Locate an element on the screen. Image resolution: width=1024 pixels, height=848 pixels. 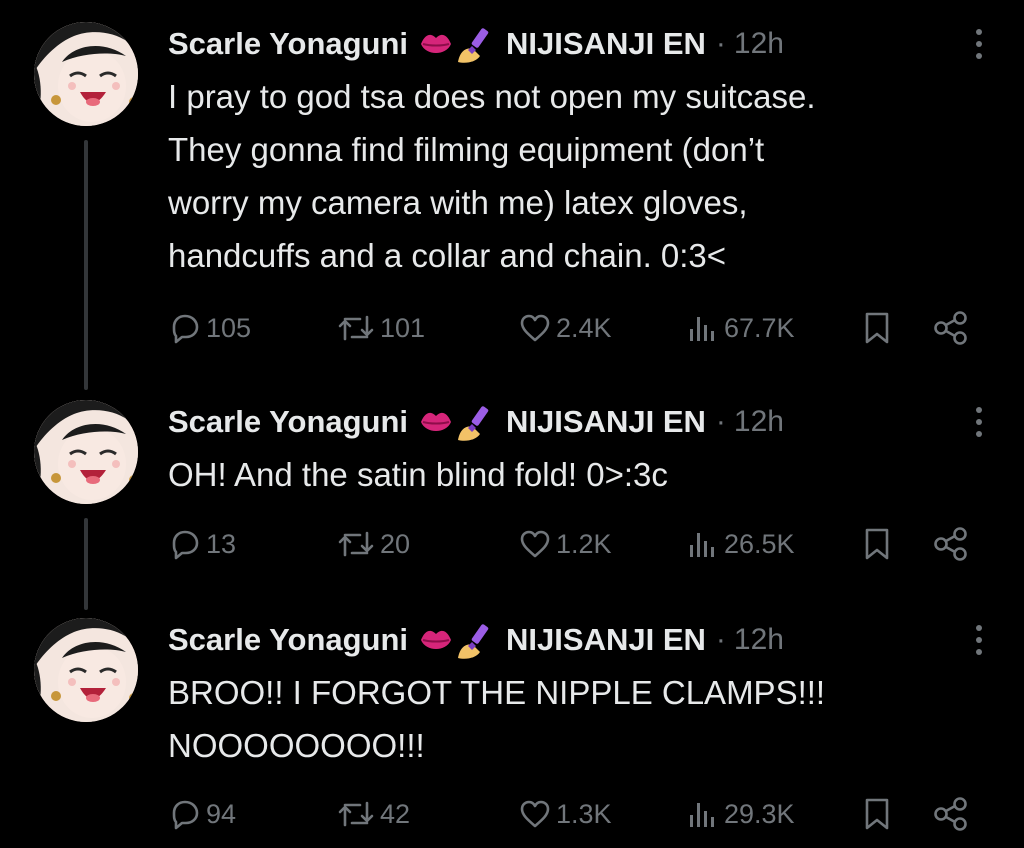
reply-count: 105 is located at coordinates (229, 327).